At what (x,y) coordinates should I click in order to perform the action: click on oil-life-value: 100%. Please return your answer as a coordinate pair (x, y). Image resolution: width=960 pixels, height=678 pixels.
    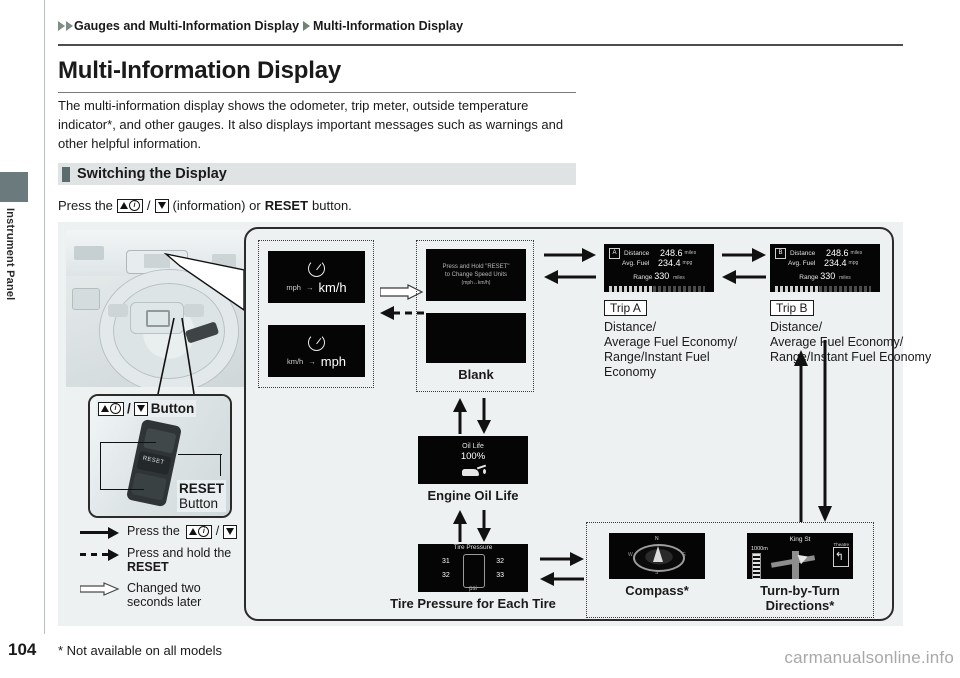
    Looking at the image, I should click on (473, 456).